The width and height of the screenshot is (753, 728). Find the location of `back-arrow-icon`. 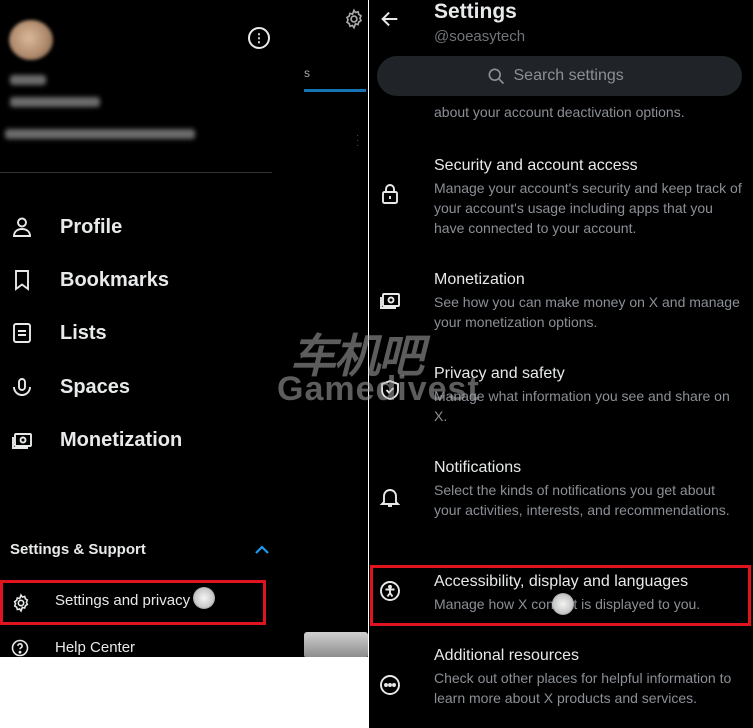

back-arrow-icon is located at coordinates (390, 19).